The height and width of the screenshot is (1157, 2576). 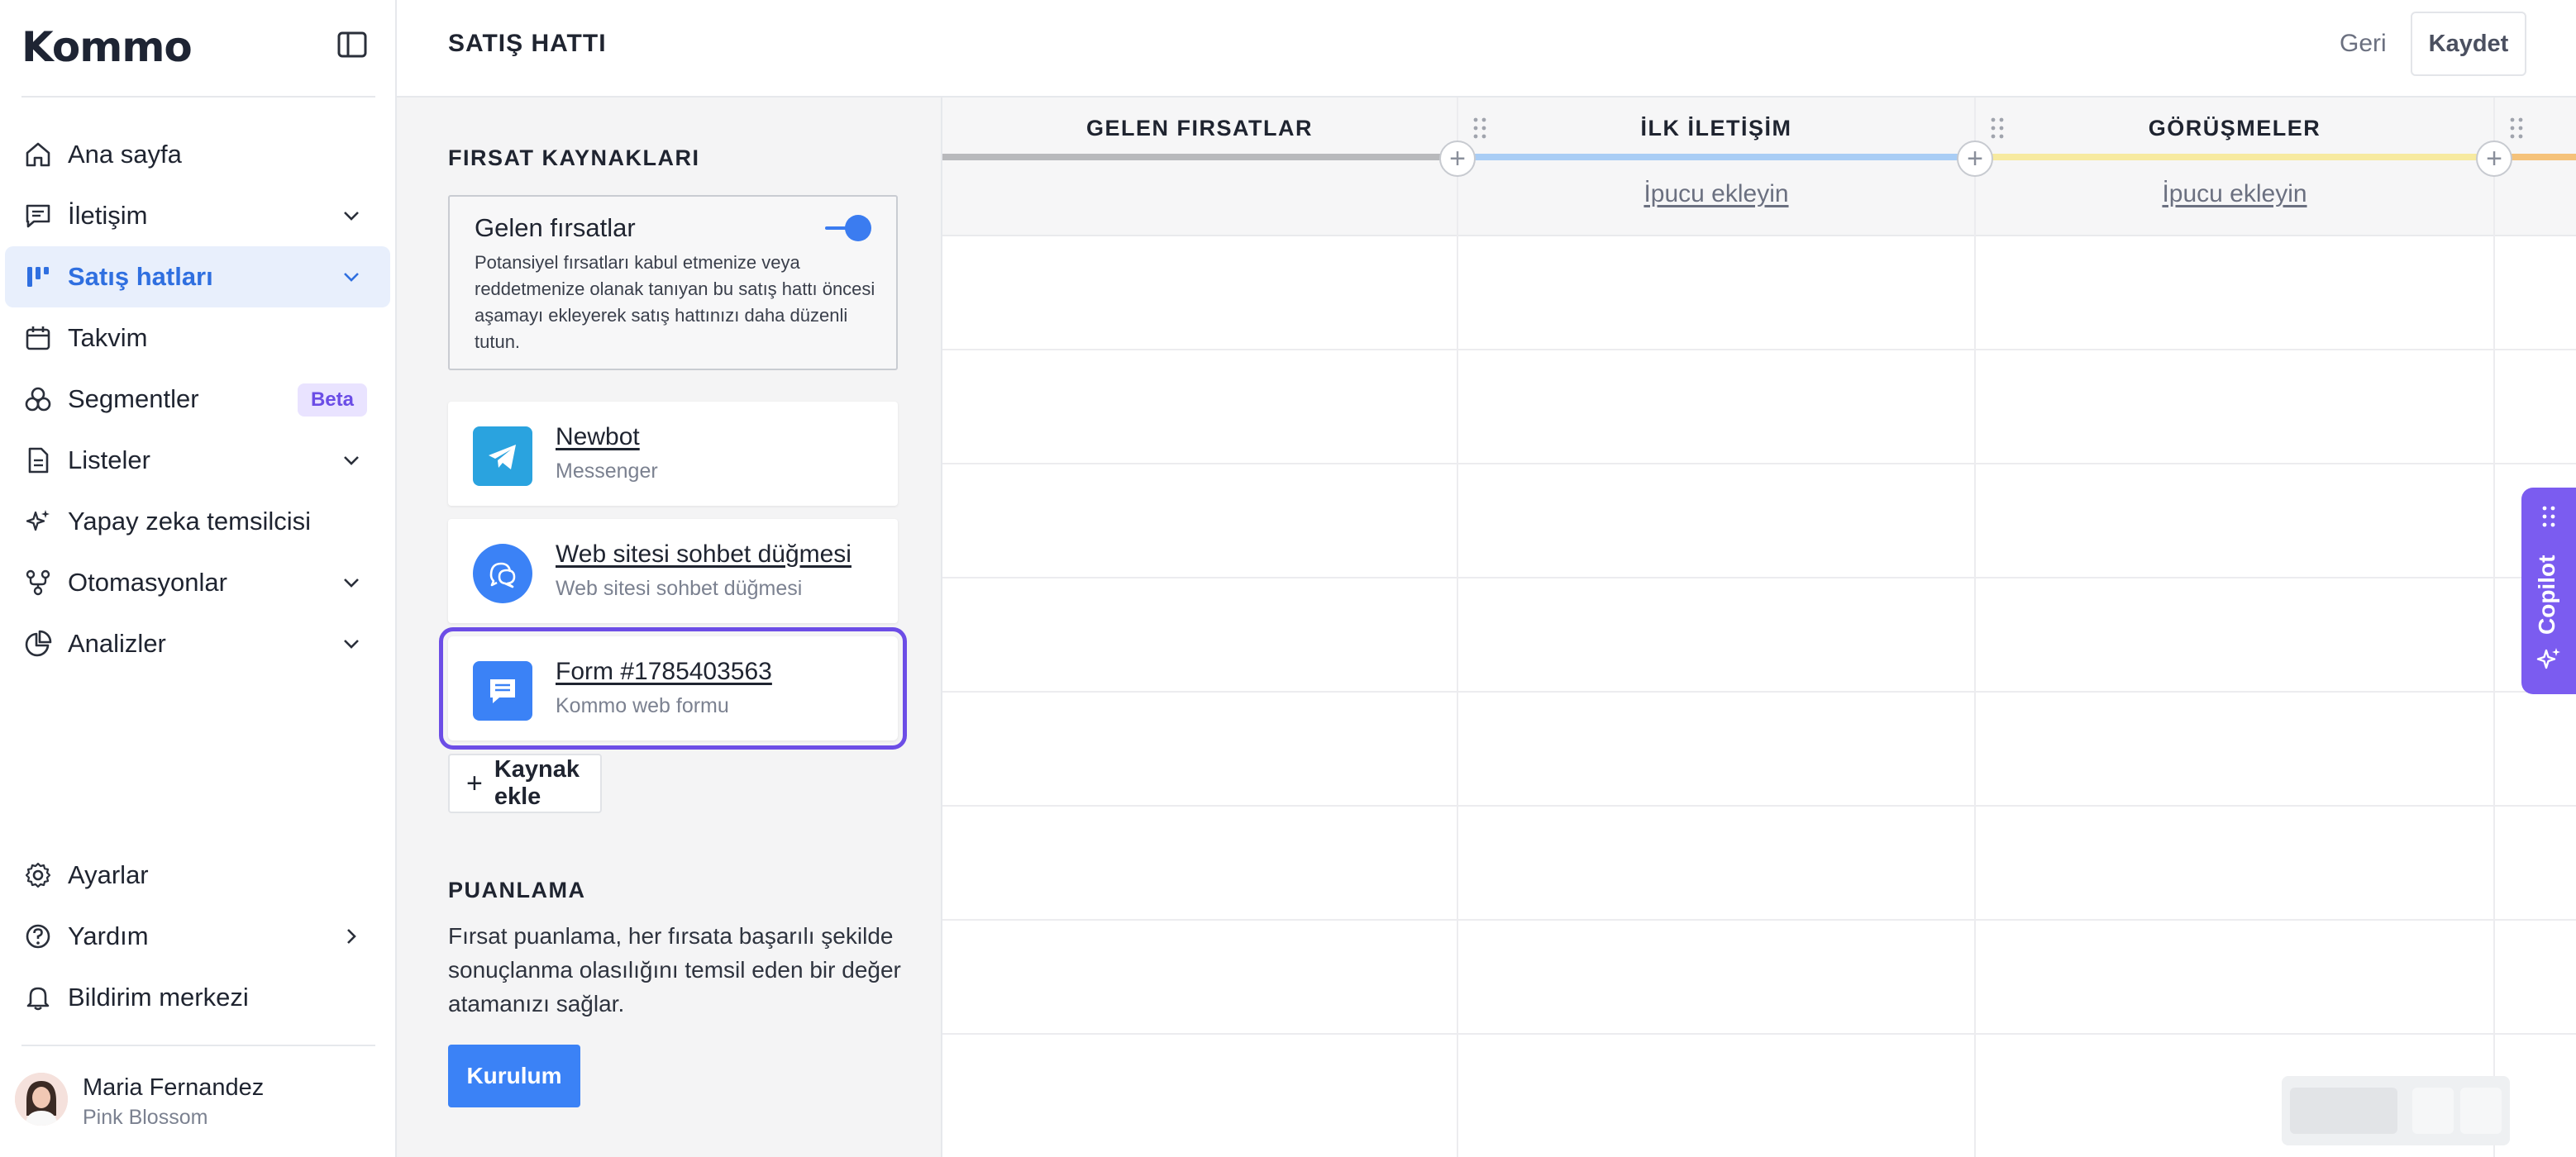 I want to click on beta-badge: Beta, so click(x=332, y=400).